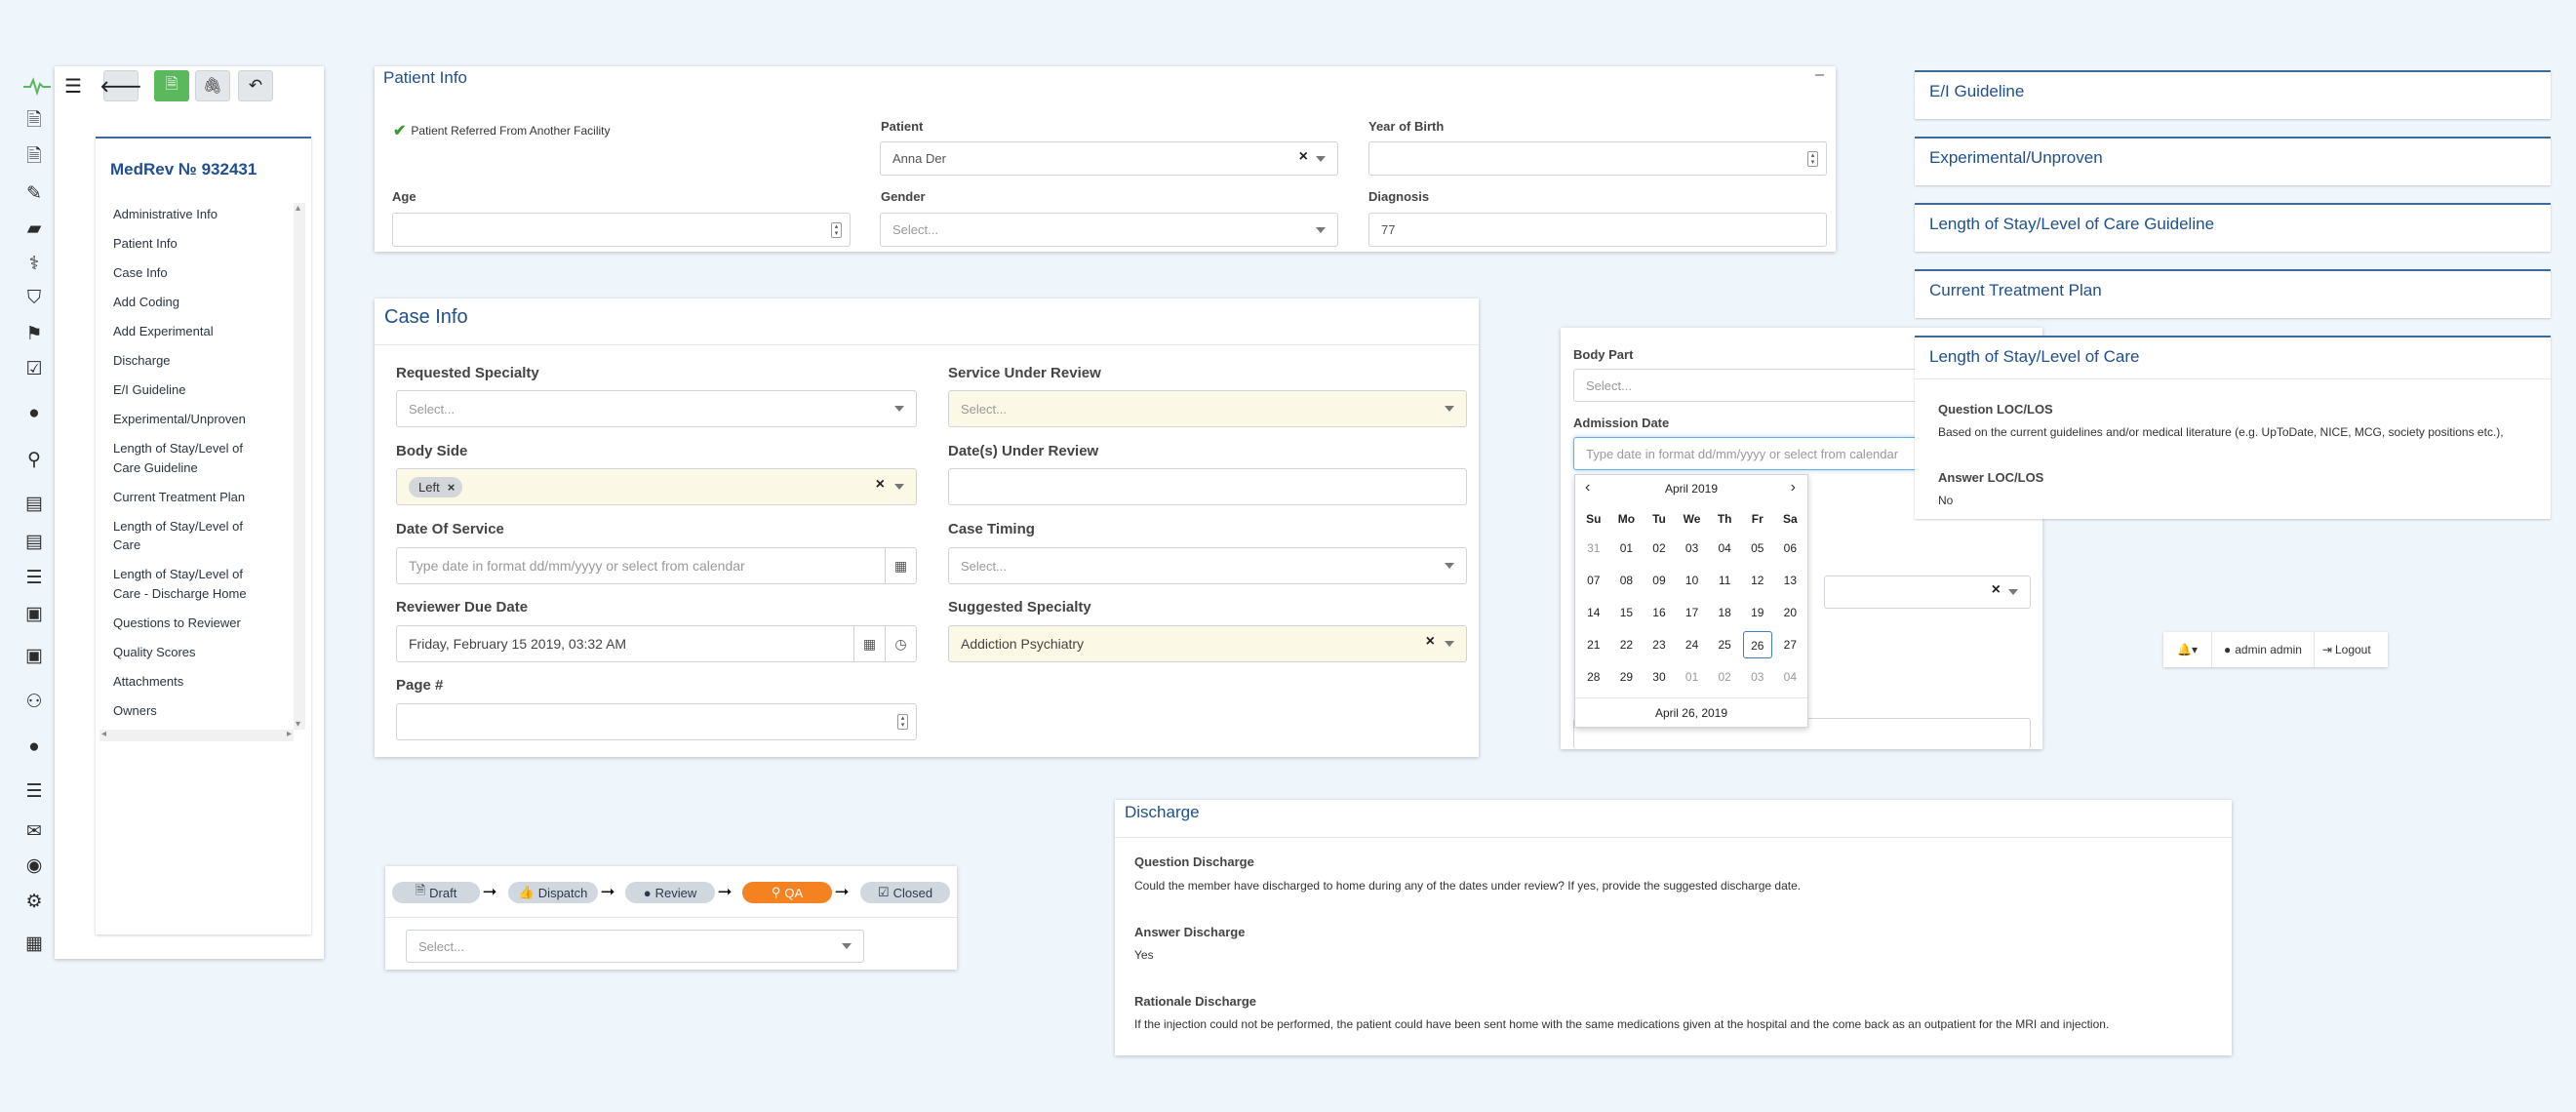  I want to click on stethoscope-icon: ⚕, so click(34, 264).